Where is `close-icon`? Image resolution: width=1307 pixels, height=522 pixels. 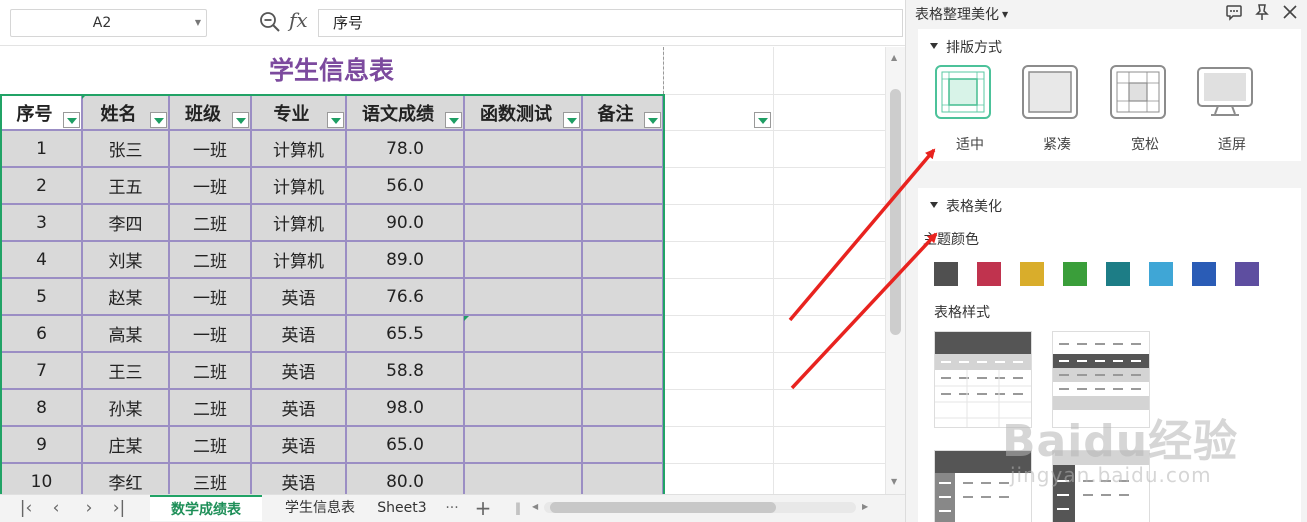 close-icon is located at coordinates (1290, 12).